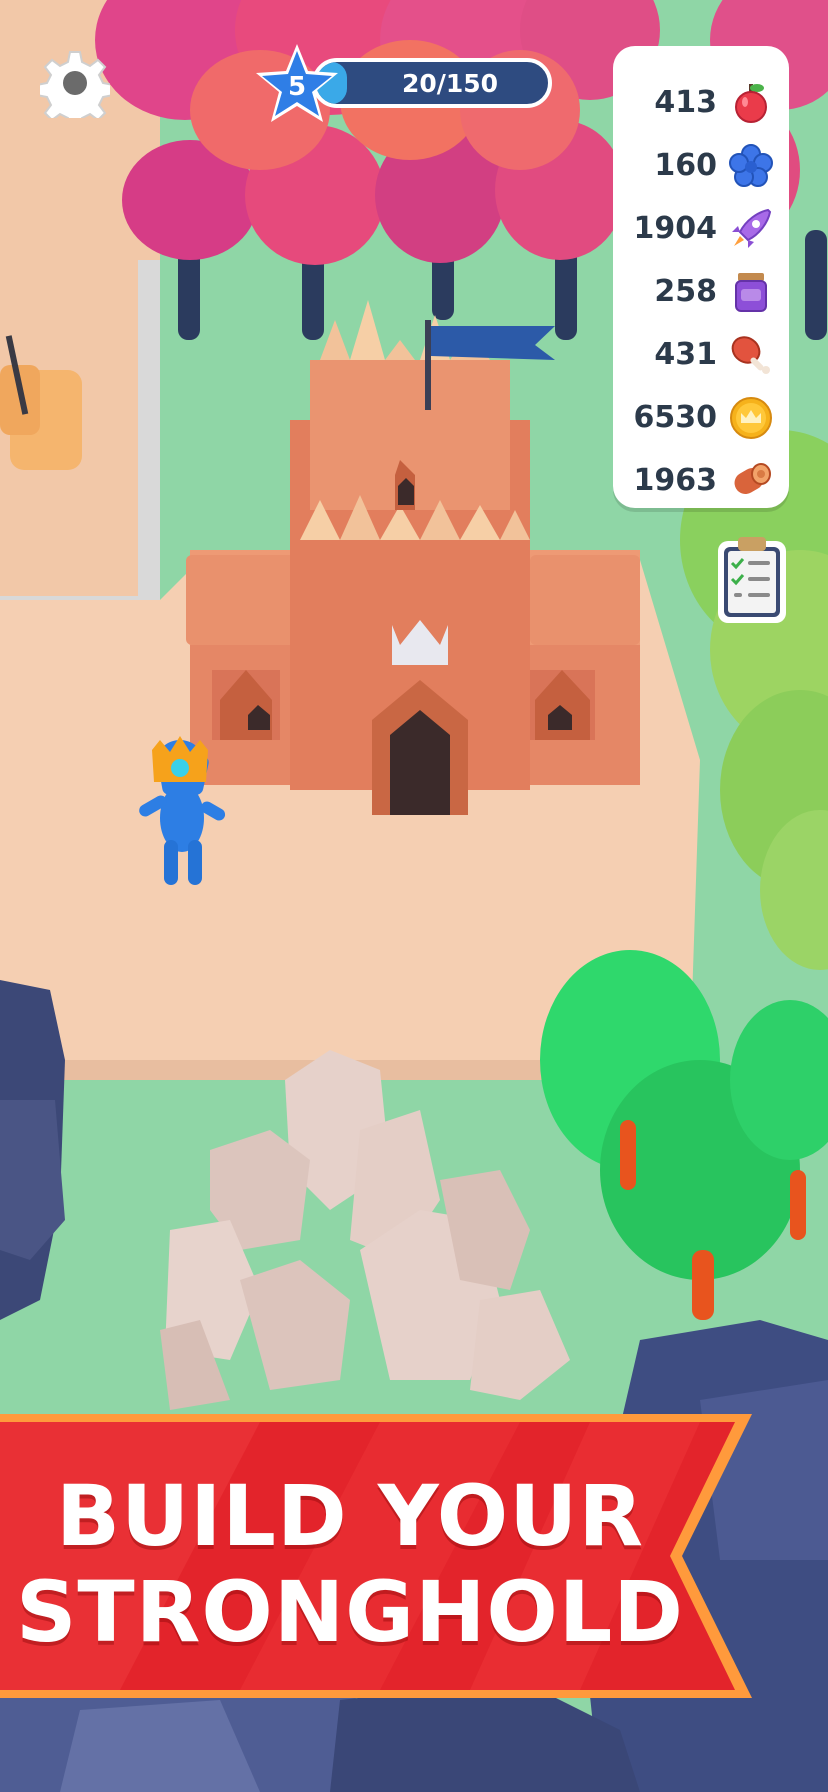 This screenshot has width=828, height=1792. I want to click on quest-log-button, so click(752, 579).